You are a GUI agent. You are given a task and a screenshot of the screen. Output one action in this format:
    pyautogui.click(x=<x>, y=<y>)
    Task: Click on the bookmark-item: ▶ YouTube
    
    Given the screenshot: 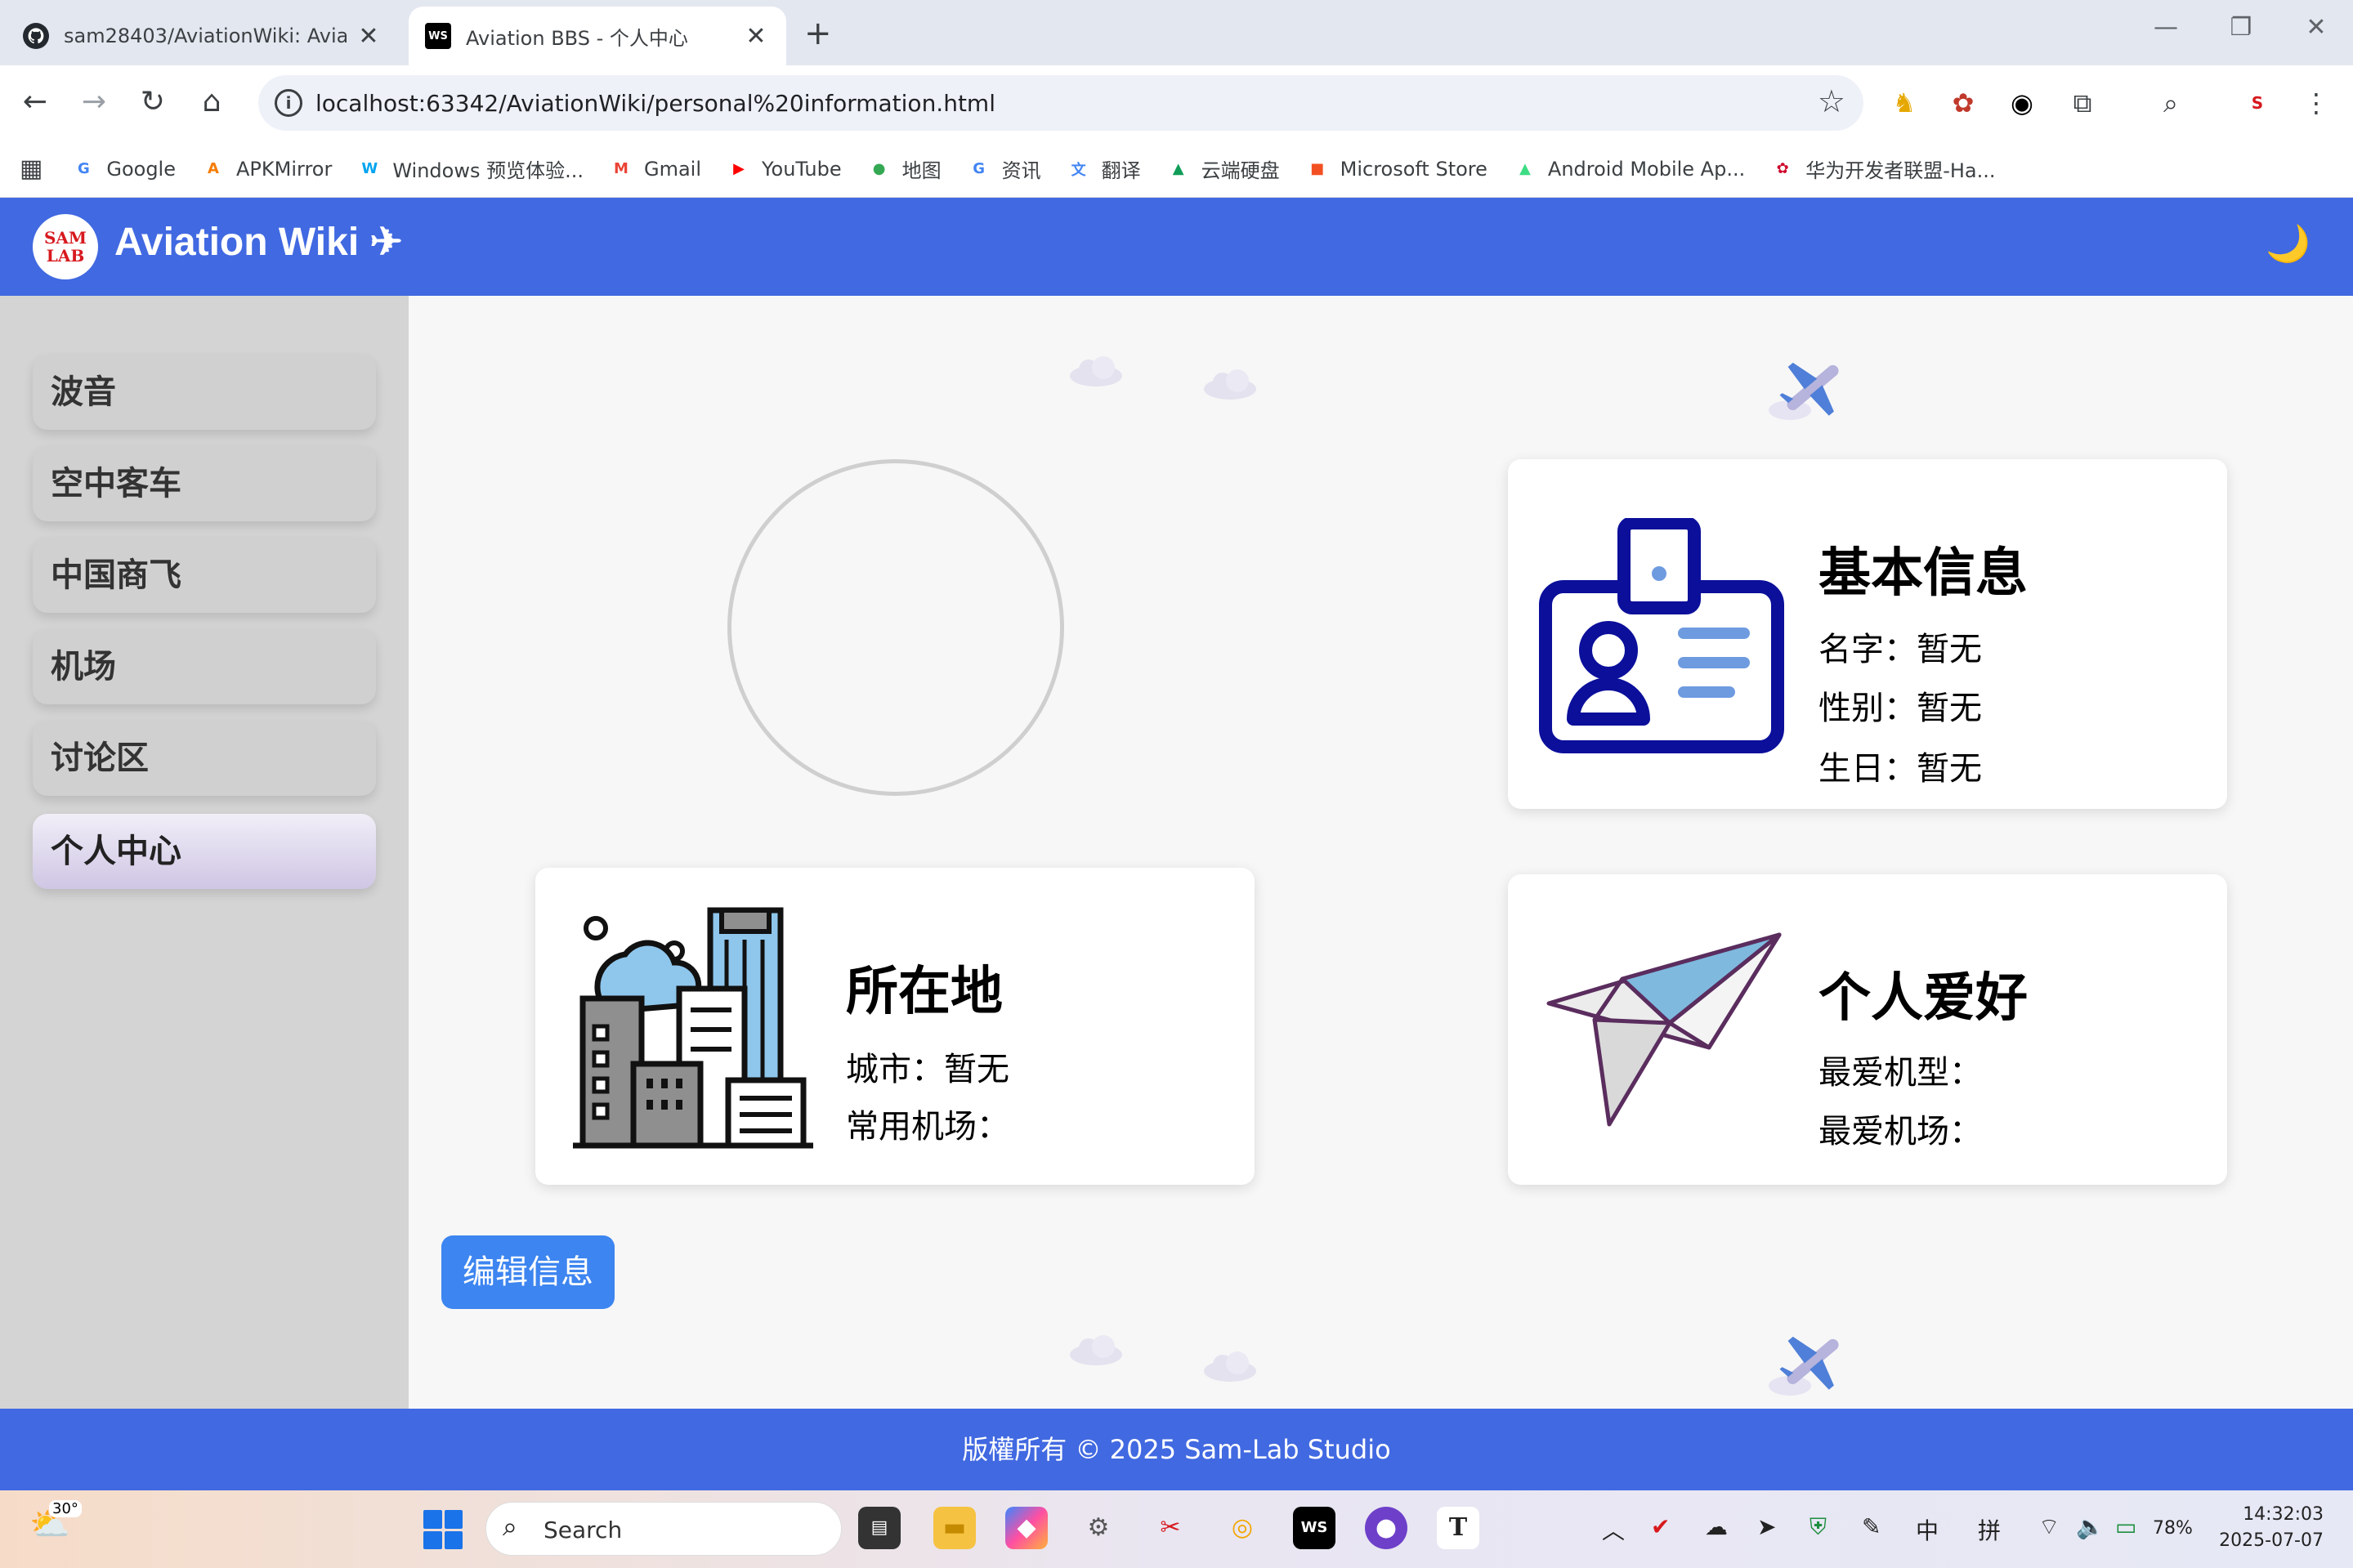 What is the action you would take?
    pyautogui.click(x=784, y=169)
    